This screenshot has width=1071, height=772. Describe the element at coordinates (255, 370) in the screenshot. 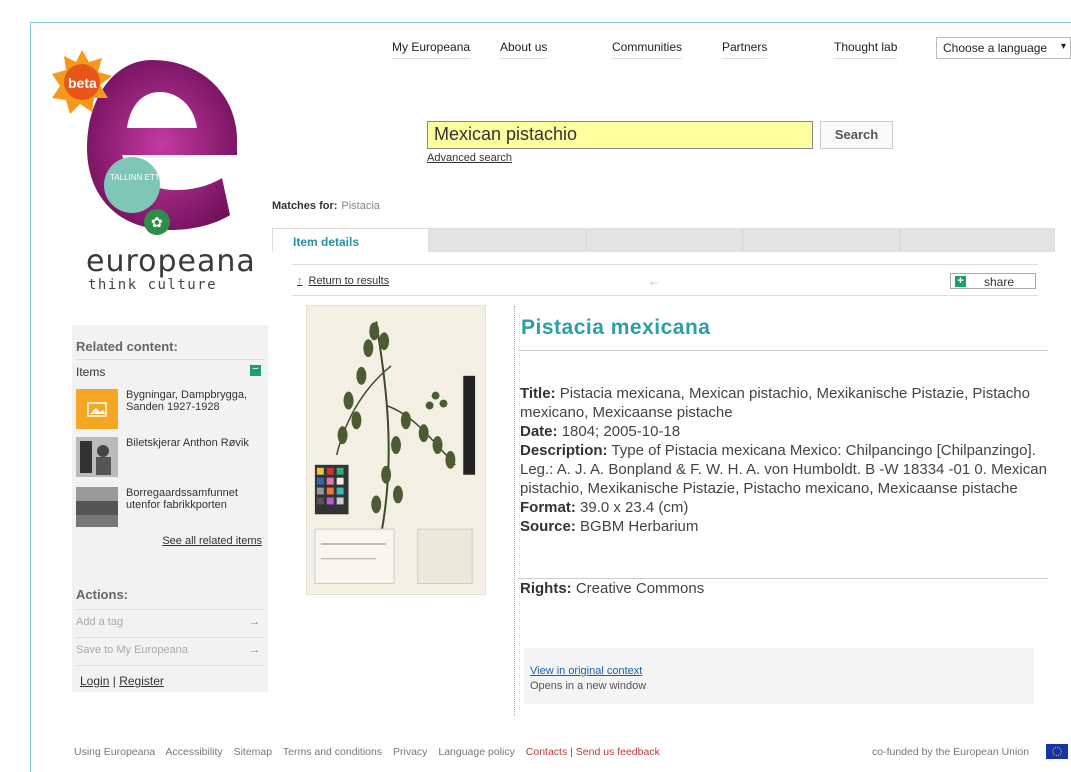

I see `collapse-icon: −` at that location.